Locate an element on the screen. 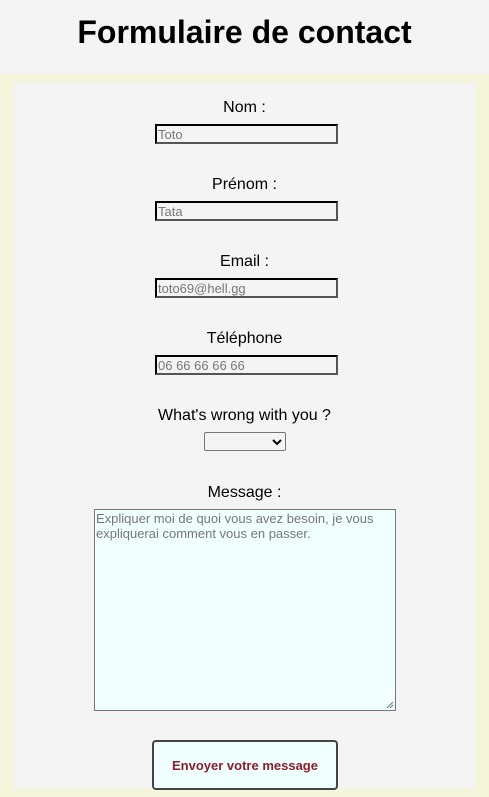 The image size is (489, 797). chevron-down-icon is located at coordinates (277, 443).